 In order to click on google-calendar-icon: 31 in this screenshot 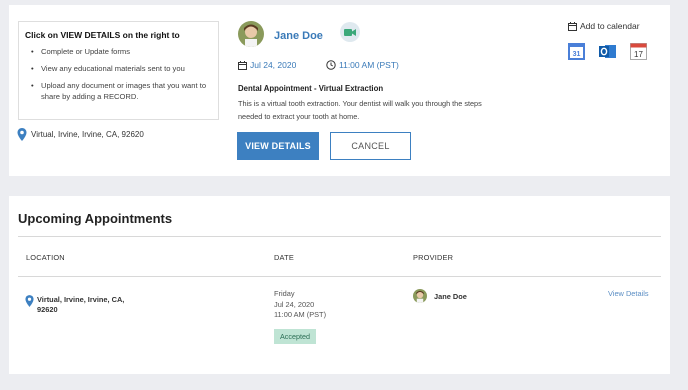, I will do `click(576, 51)`.